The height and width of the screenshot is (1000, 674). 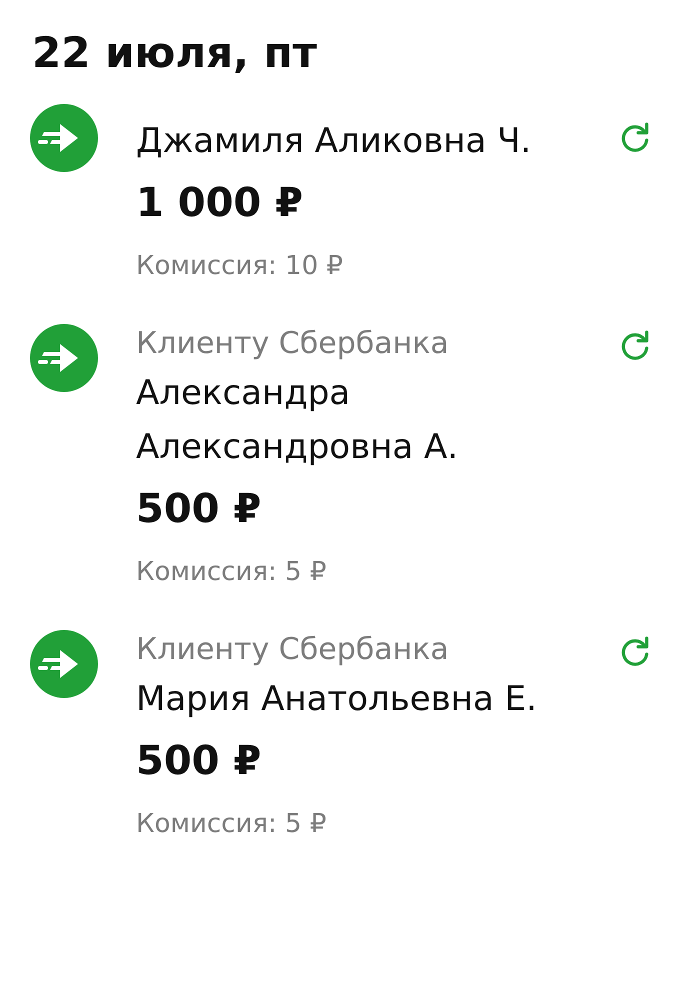 What do you see at coordinates (337, 699) in the screenshot?
I see `recipient-name: Мария Анатольевна Е.` at bounding box center [337, 699].